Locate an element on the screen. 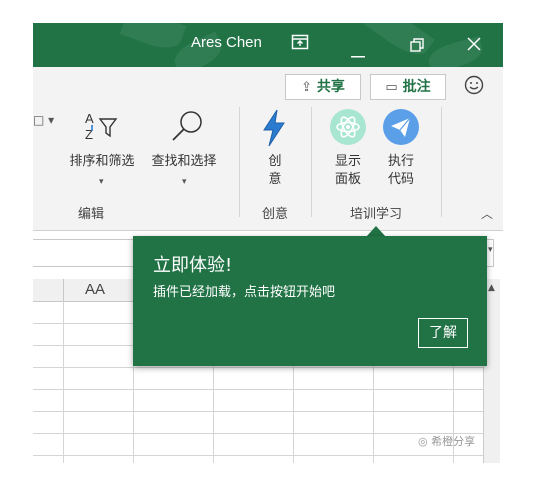 This screenshot has height=495, width=554. got-it-button: 了解 is located at coordinates (443, 333).